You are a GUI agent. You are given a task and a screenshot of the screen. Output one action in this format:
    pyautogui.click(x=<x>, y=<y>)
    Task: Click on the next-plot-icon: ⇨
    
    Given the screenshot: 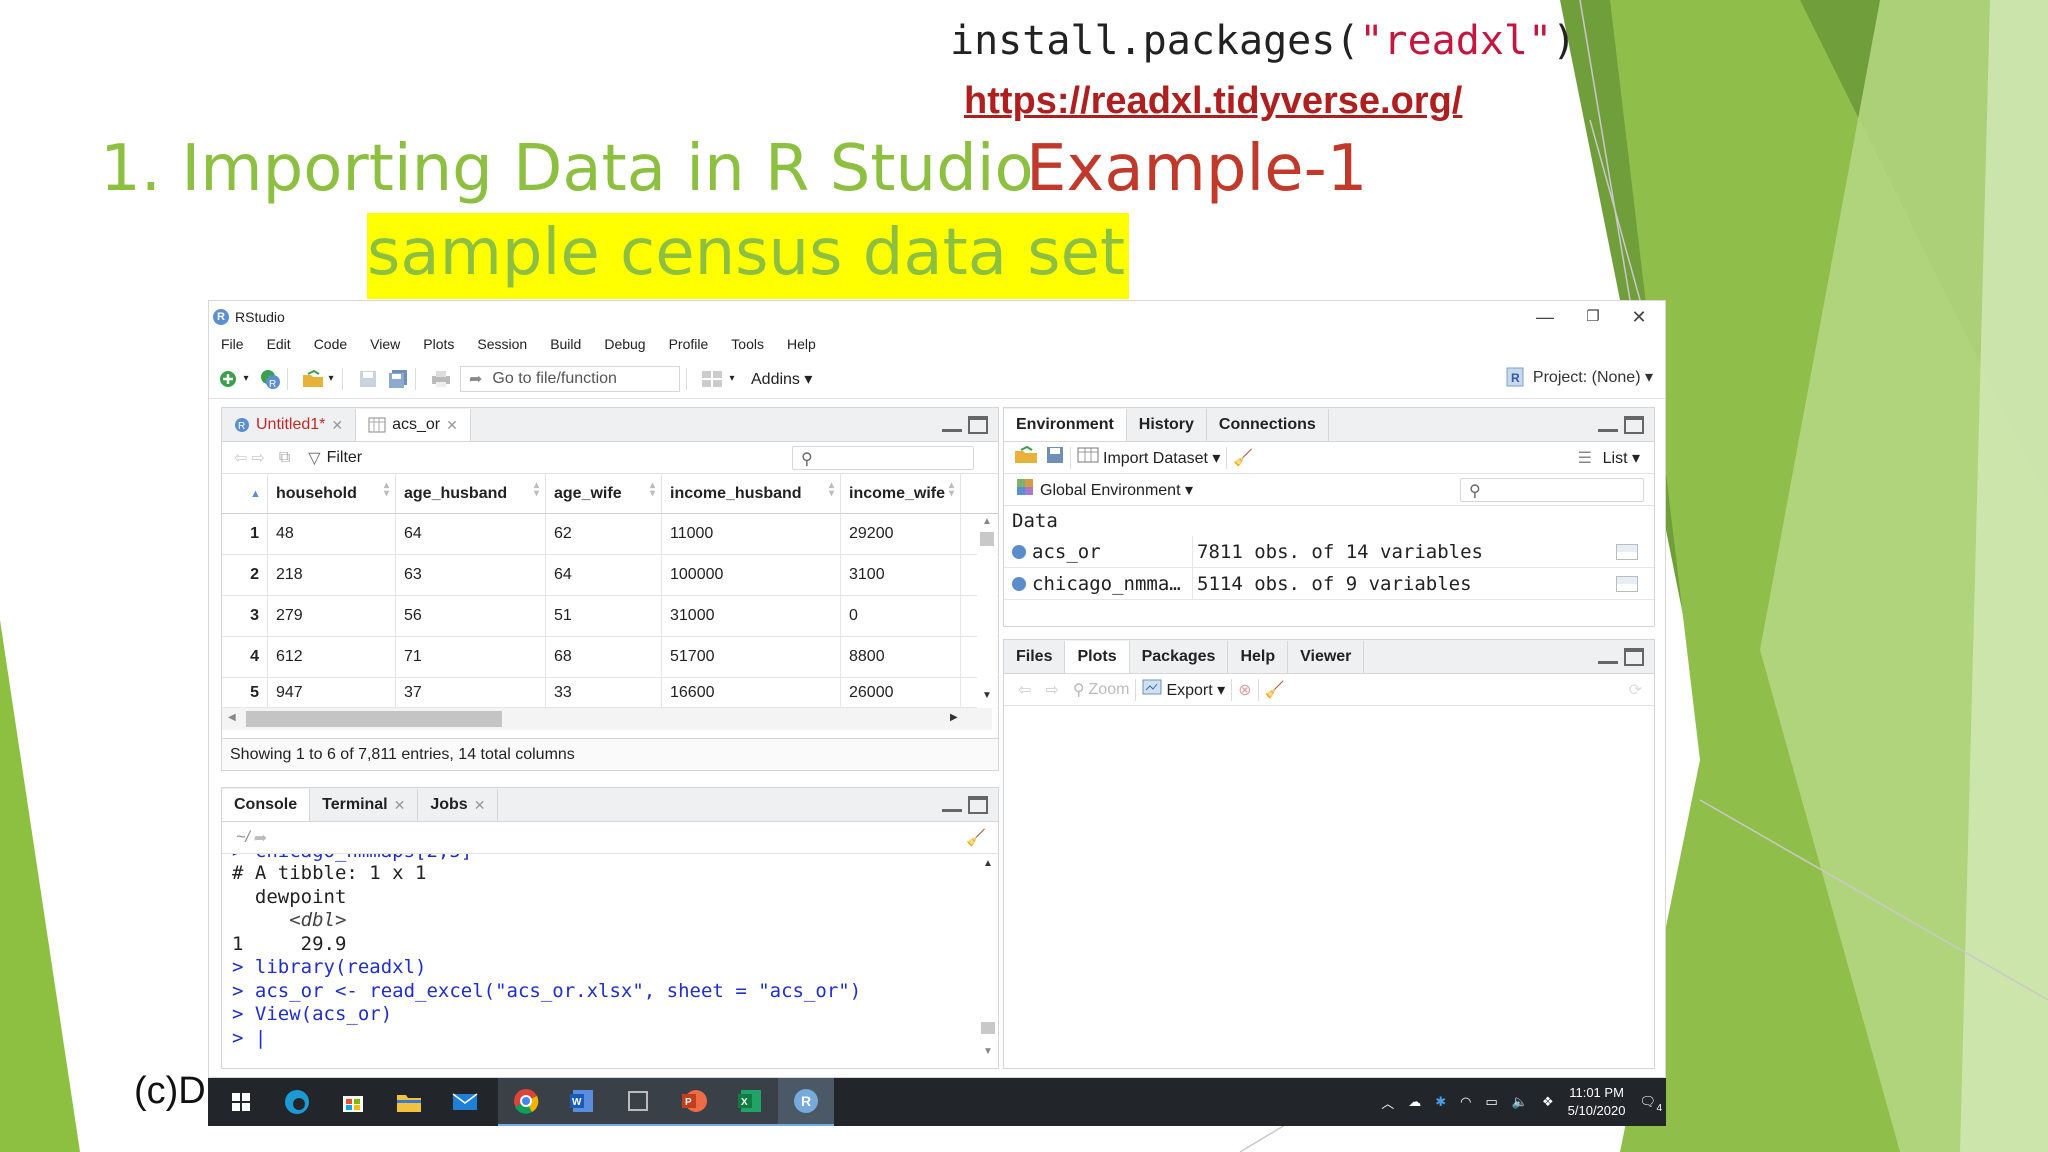 What is the action you would take?
    pyautogui.click(x=1051, y=690)
    